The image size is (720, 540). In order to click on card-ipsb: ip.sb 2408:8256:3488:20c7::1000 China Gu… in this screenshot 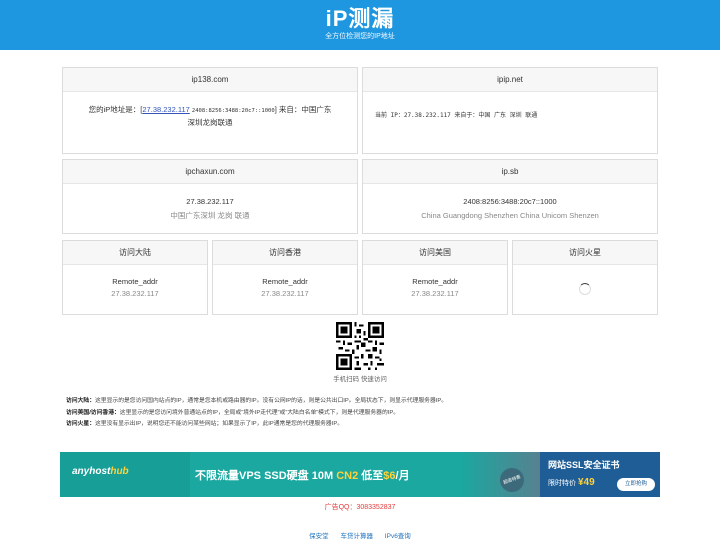, I will do `click(510, 196)`.